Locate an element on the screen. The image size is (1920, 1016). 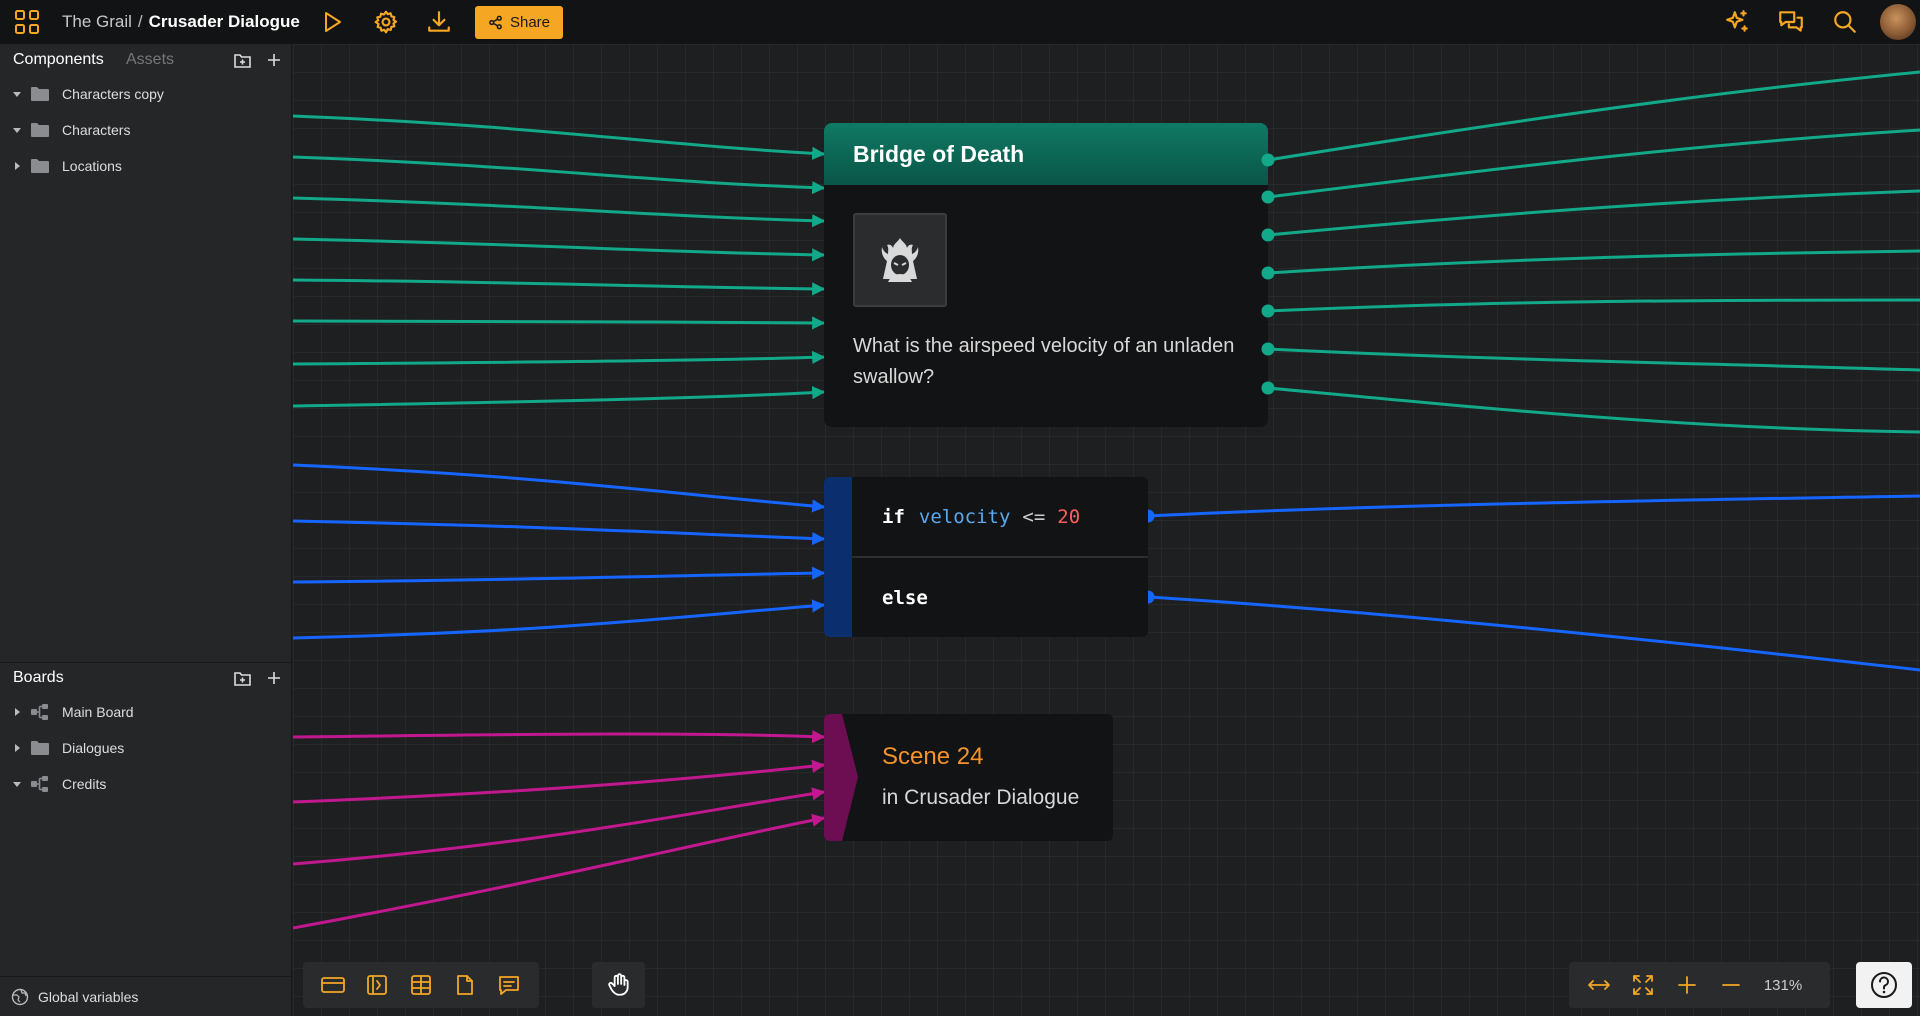
condition-if-row: if velocity <= 20 is located at coordinates (1000, 516).